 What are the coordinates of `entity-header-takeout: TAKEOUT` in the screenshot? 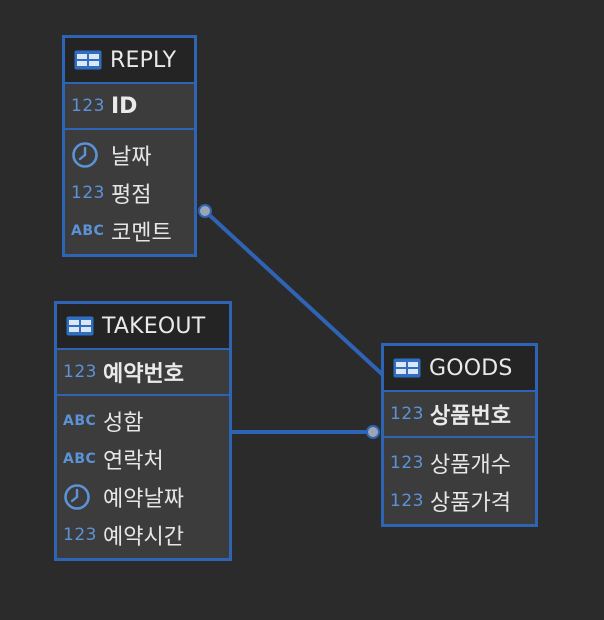 It's located at (143, 327).